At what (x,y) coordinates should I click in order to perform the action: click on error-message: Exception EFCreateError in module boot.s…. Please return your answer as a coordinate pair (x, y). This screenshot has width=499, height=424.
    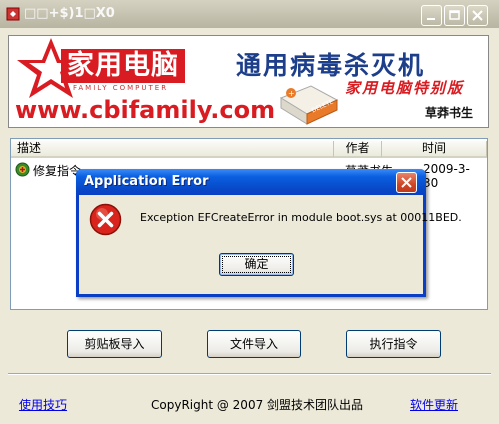
    Looking at the image, I should click on (301, 217).